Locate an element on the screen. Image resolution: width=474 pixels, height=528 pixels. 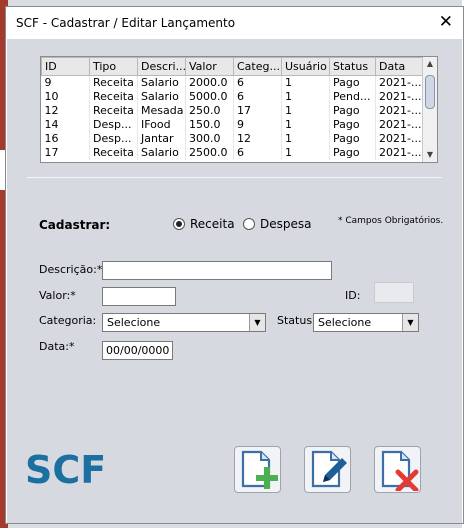
edit-document-icon is located at coordinates (329, 469).